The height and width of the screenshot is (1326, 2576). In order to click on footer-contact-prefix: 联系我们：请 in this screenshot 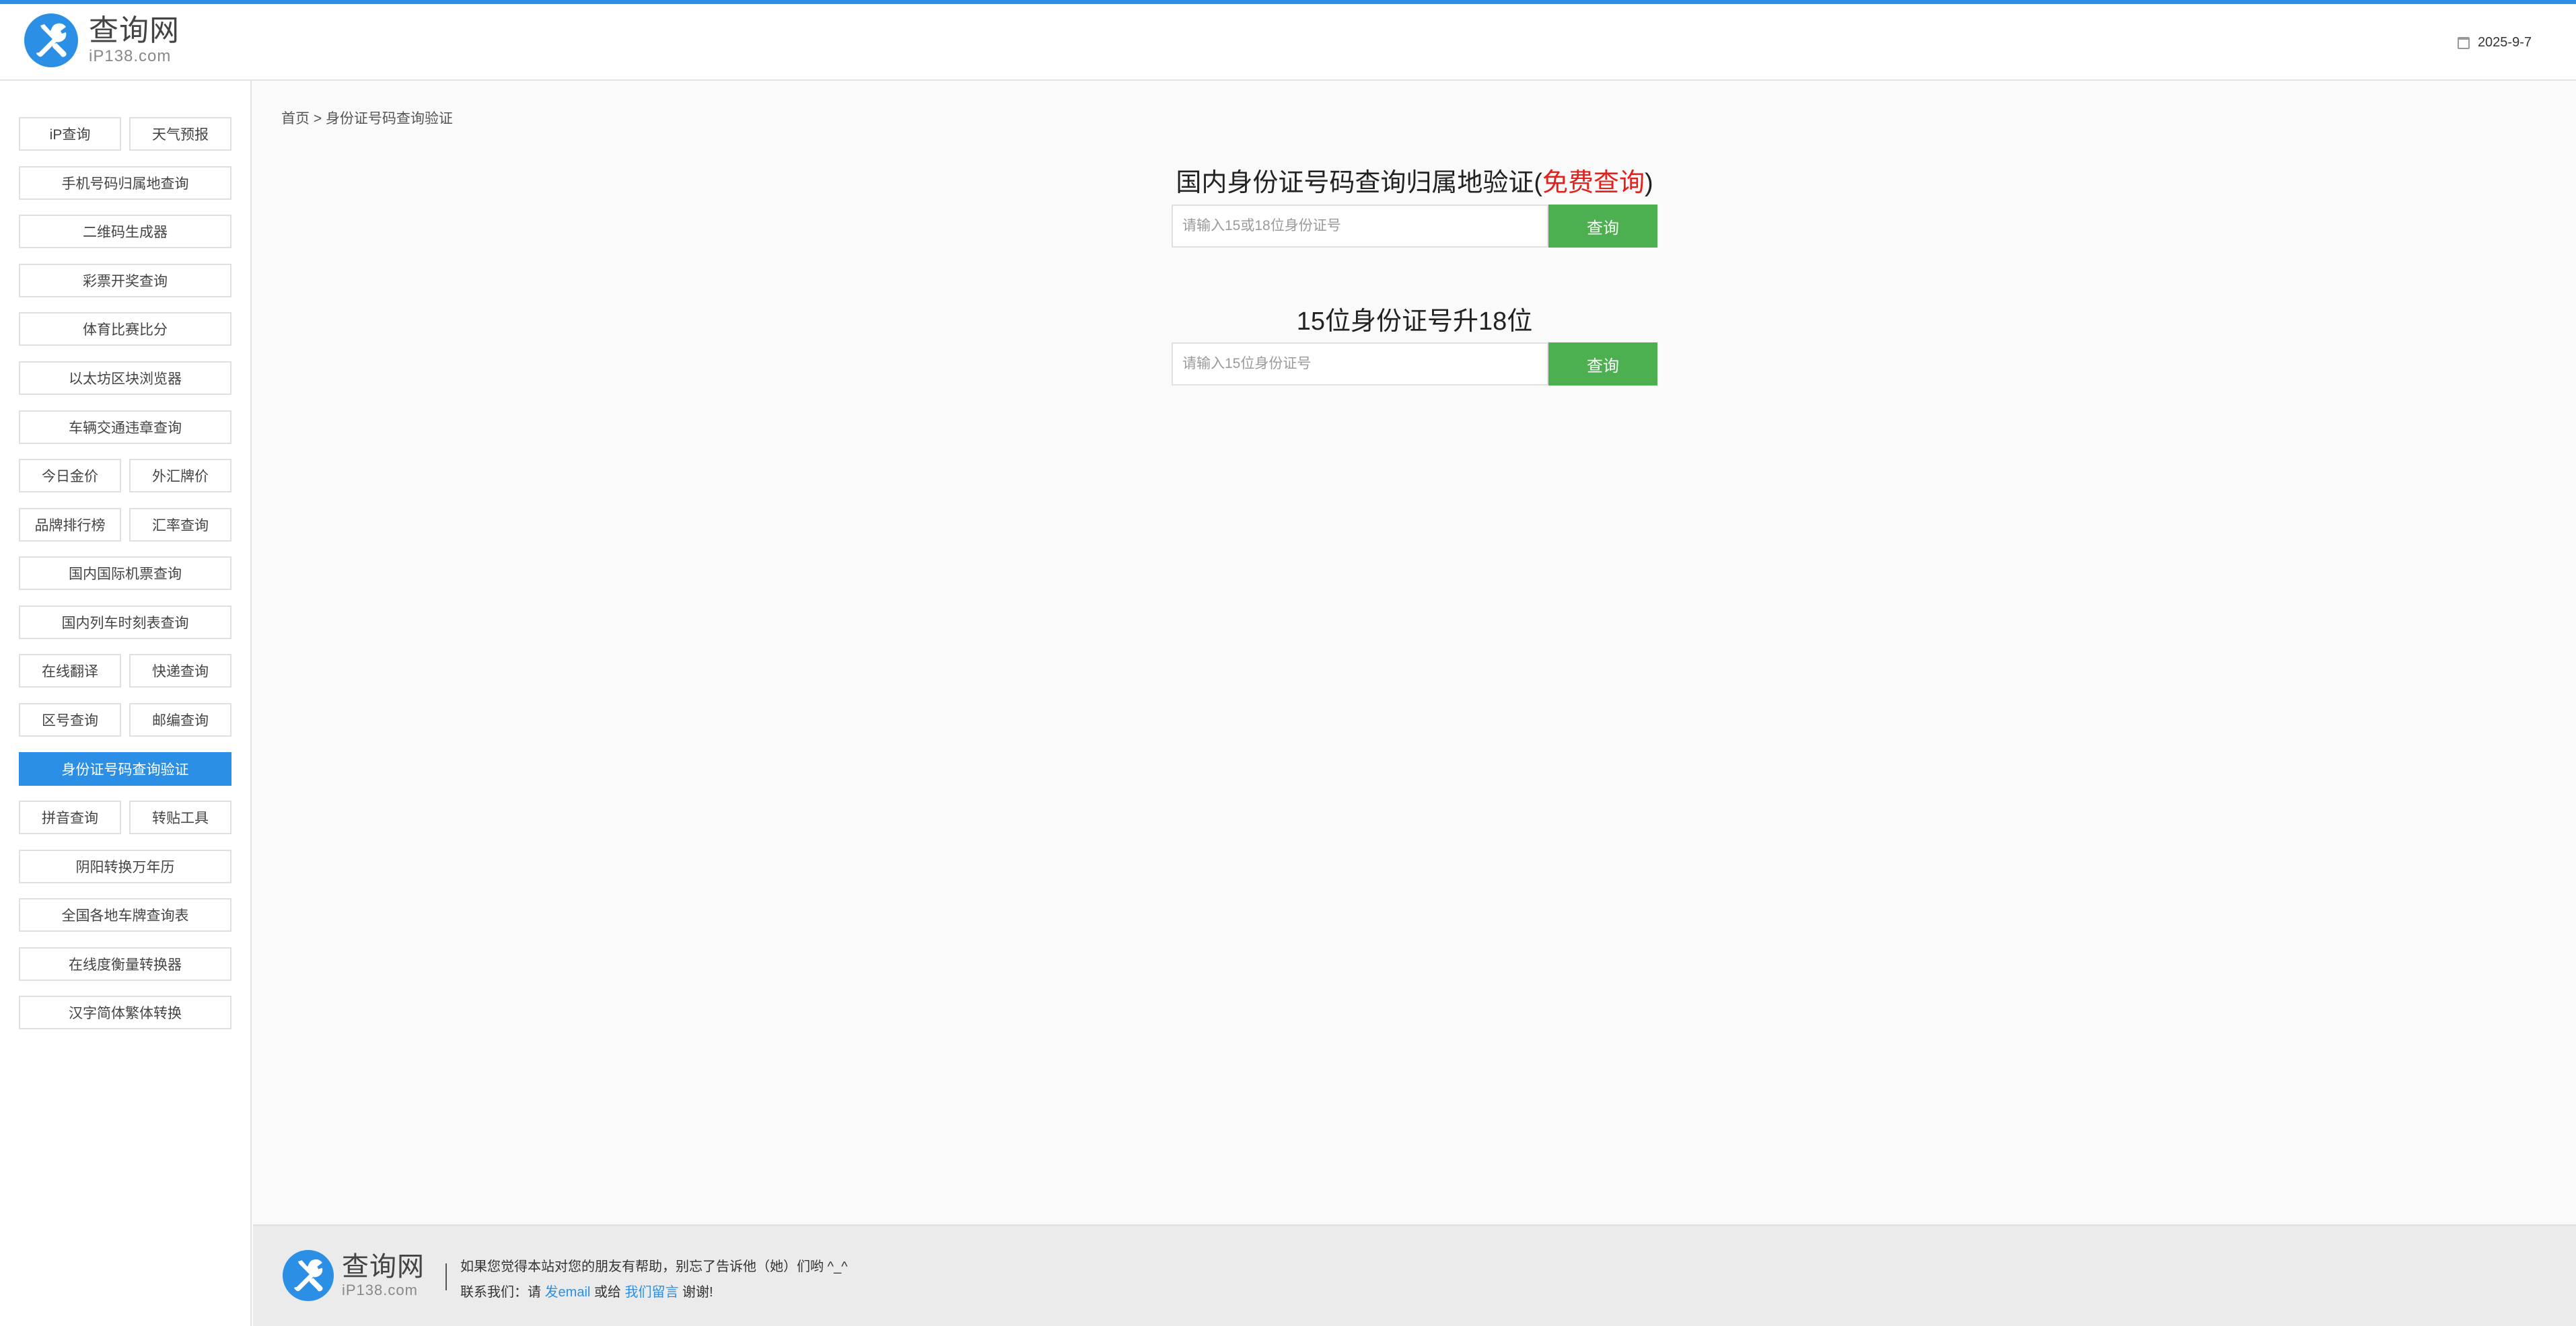, I will do `click(502, 1292)`.